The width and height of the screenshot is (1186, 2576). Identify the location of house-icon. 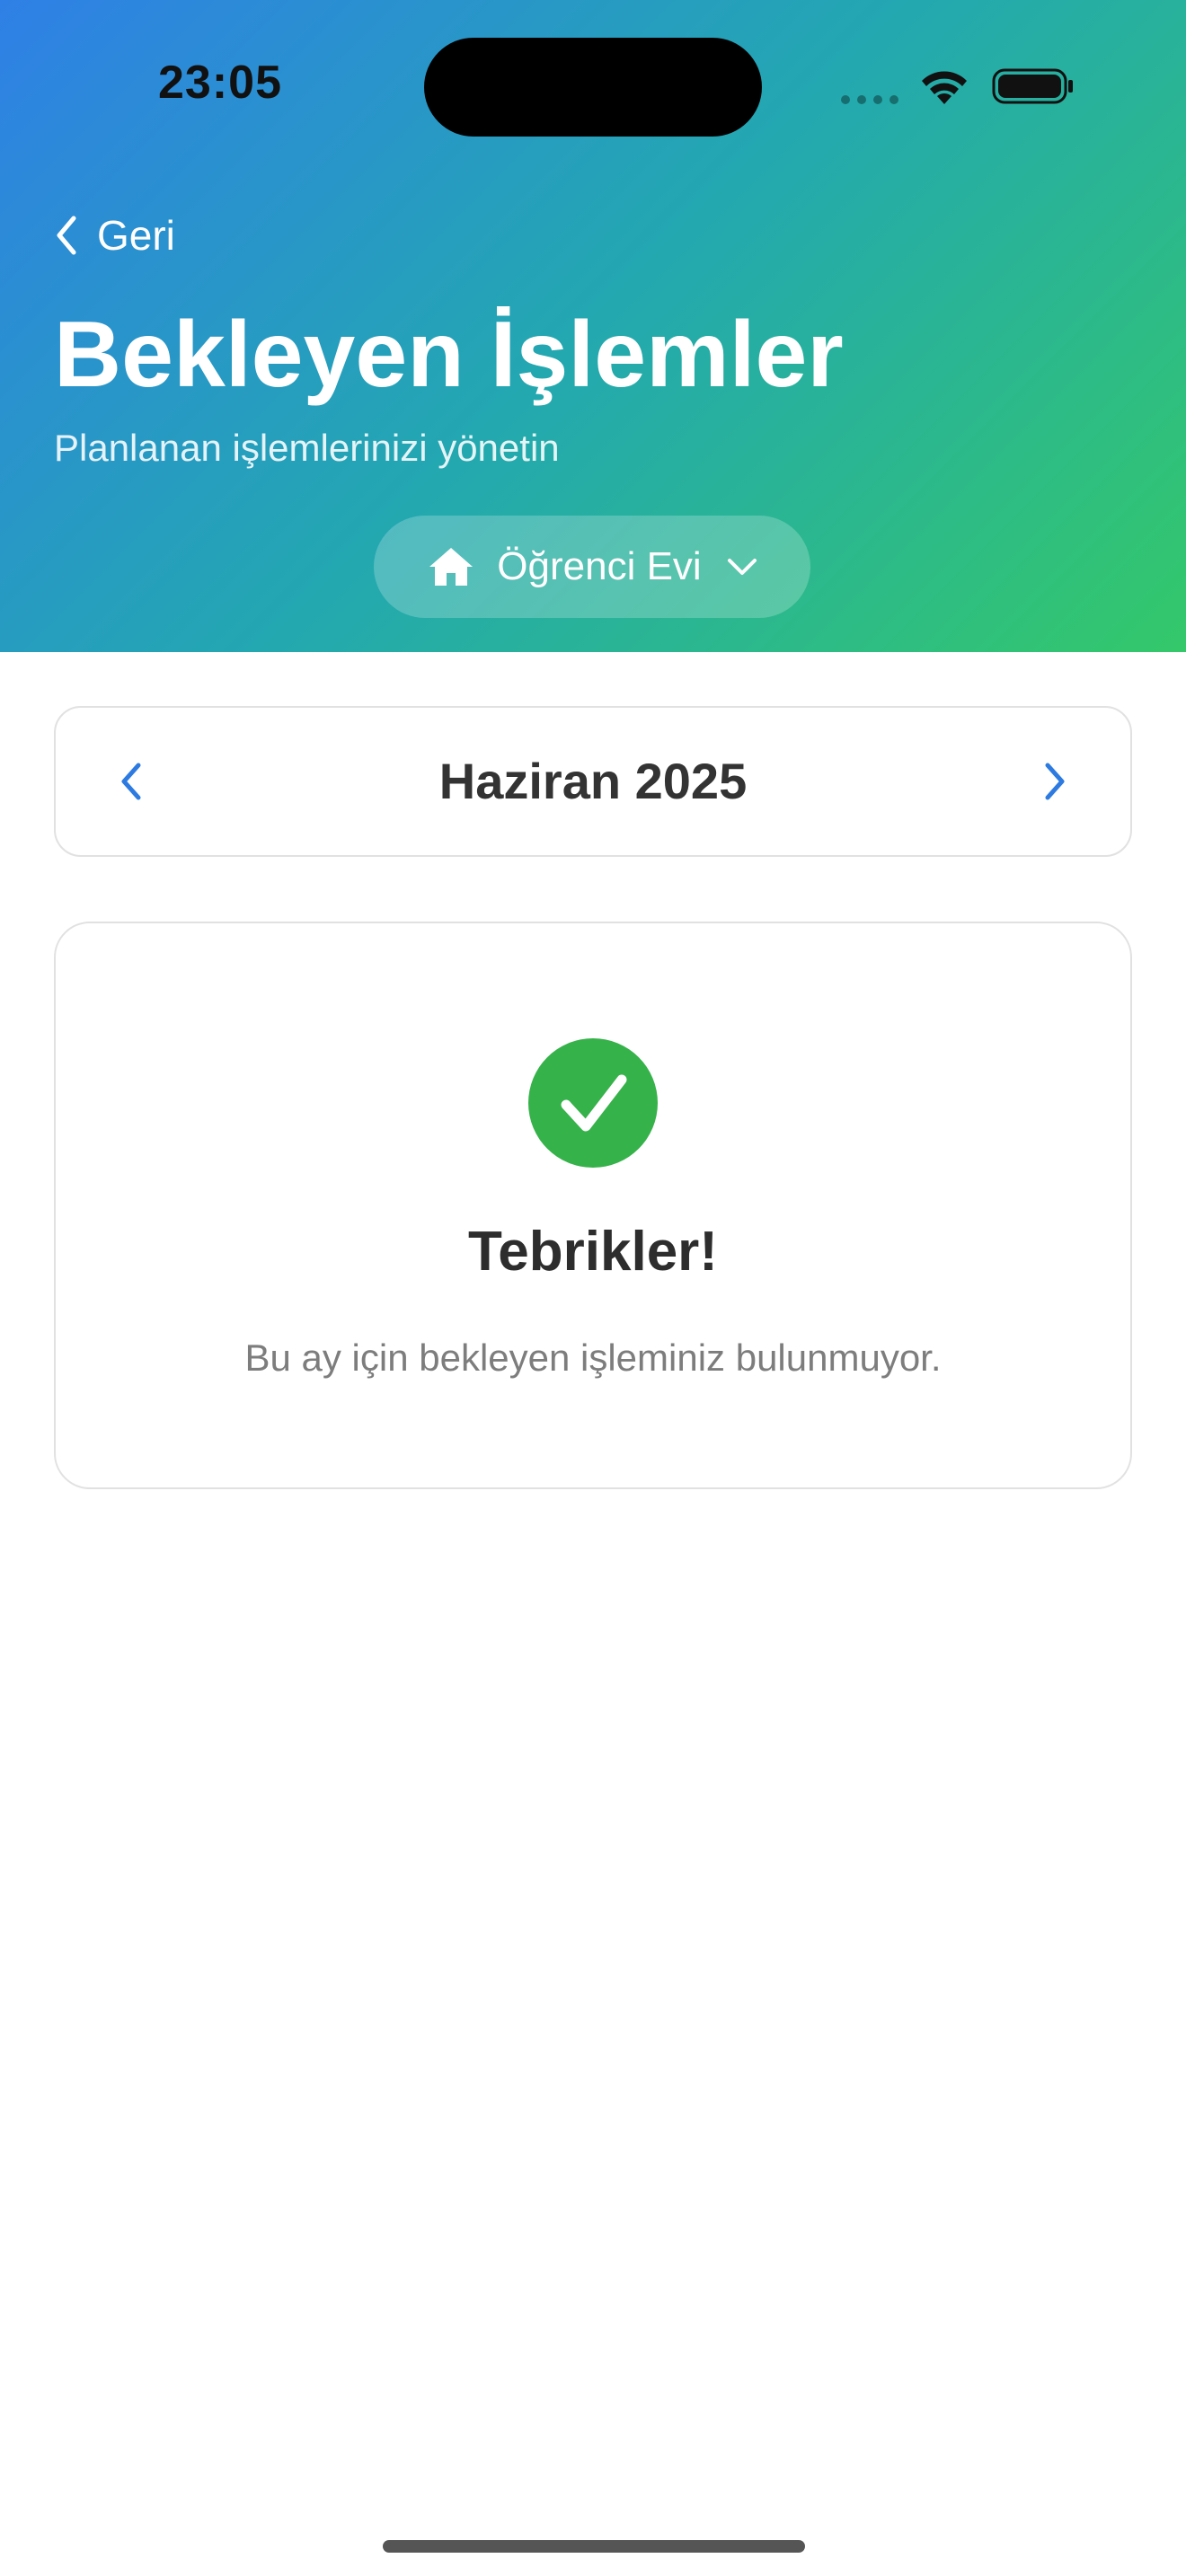
(451, 567).